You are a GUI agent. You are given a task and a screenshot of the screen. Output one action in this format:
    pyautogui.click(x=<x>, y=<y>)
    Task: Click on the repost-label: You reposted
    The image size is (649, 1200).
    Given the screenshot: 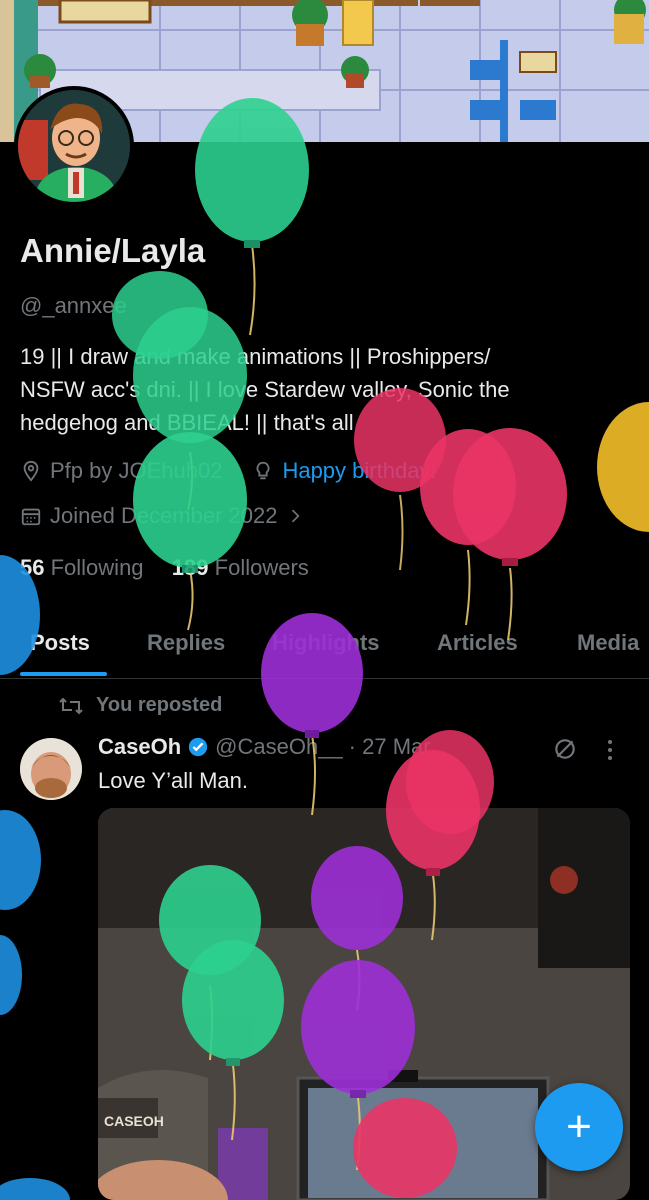 What is the action you would take?
    pyautogui.click(x=159, y=705)
    